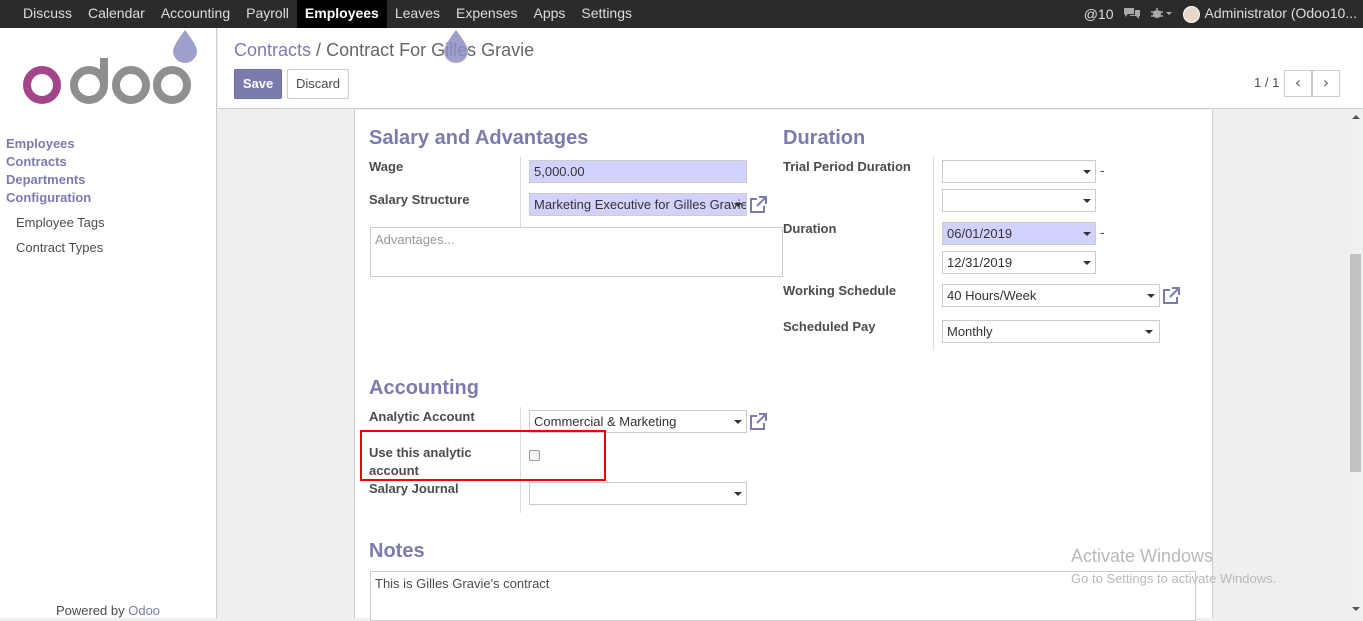 This screenshot has width=1363, height=621. I want to click on duration-end-date-input: 12/31/2019, so click(1019, 262).